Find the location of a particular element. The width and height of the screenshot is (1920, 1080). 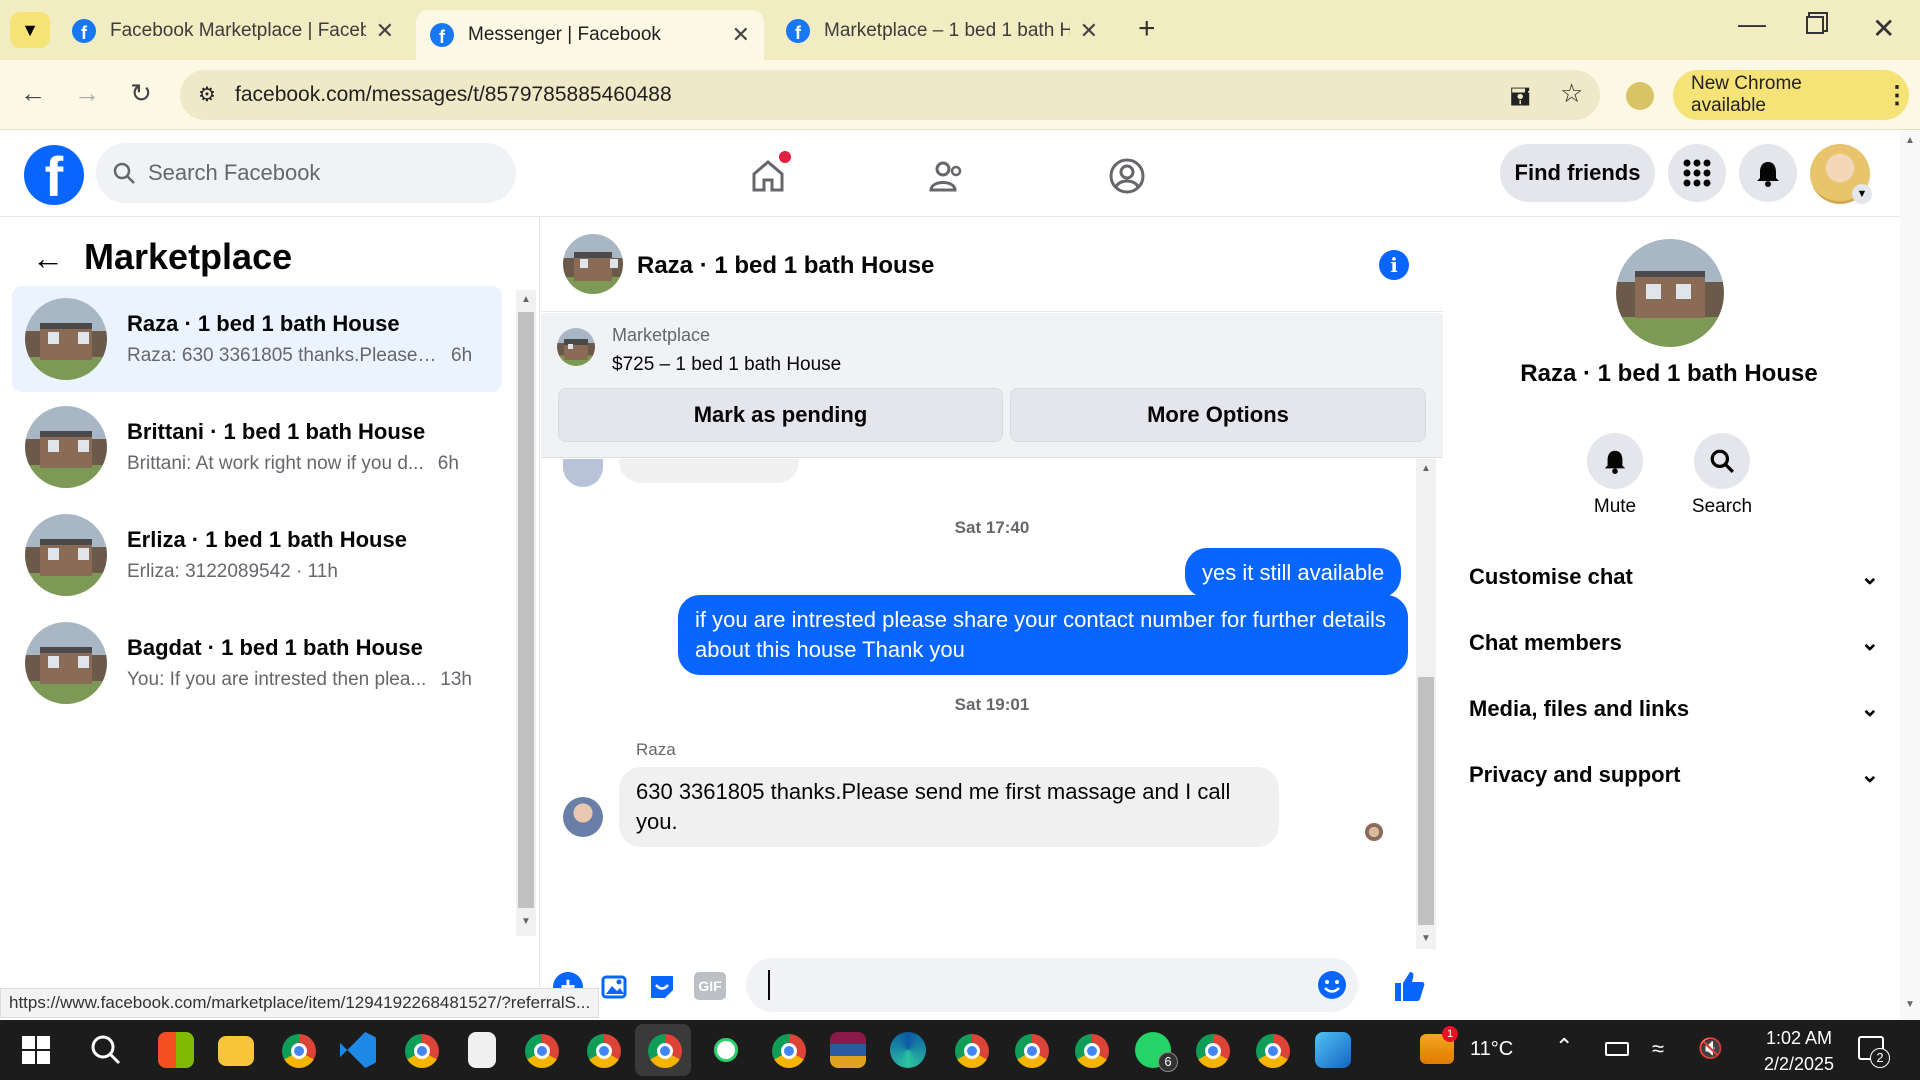

back-arrow-icon: ← is located at coordinates (48, 258).